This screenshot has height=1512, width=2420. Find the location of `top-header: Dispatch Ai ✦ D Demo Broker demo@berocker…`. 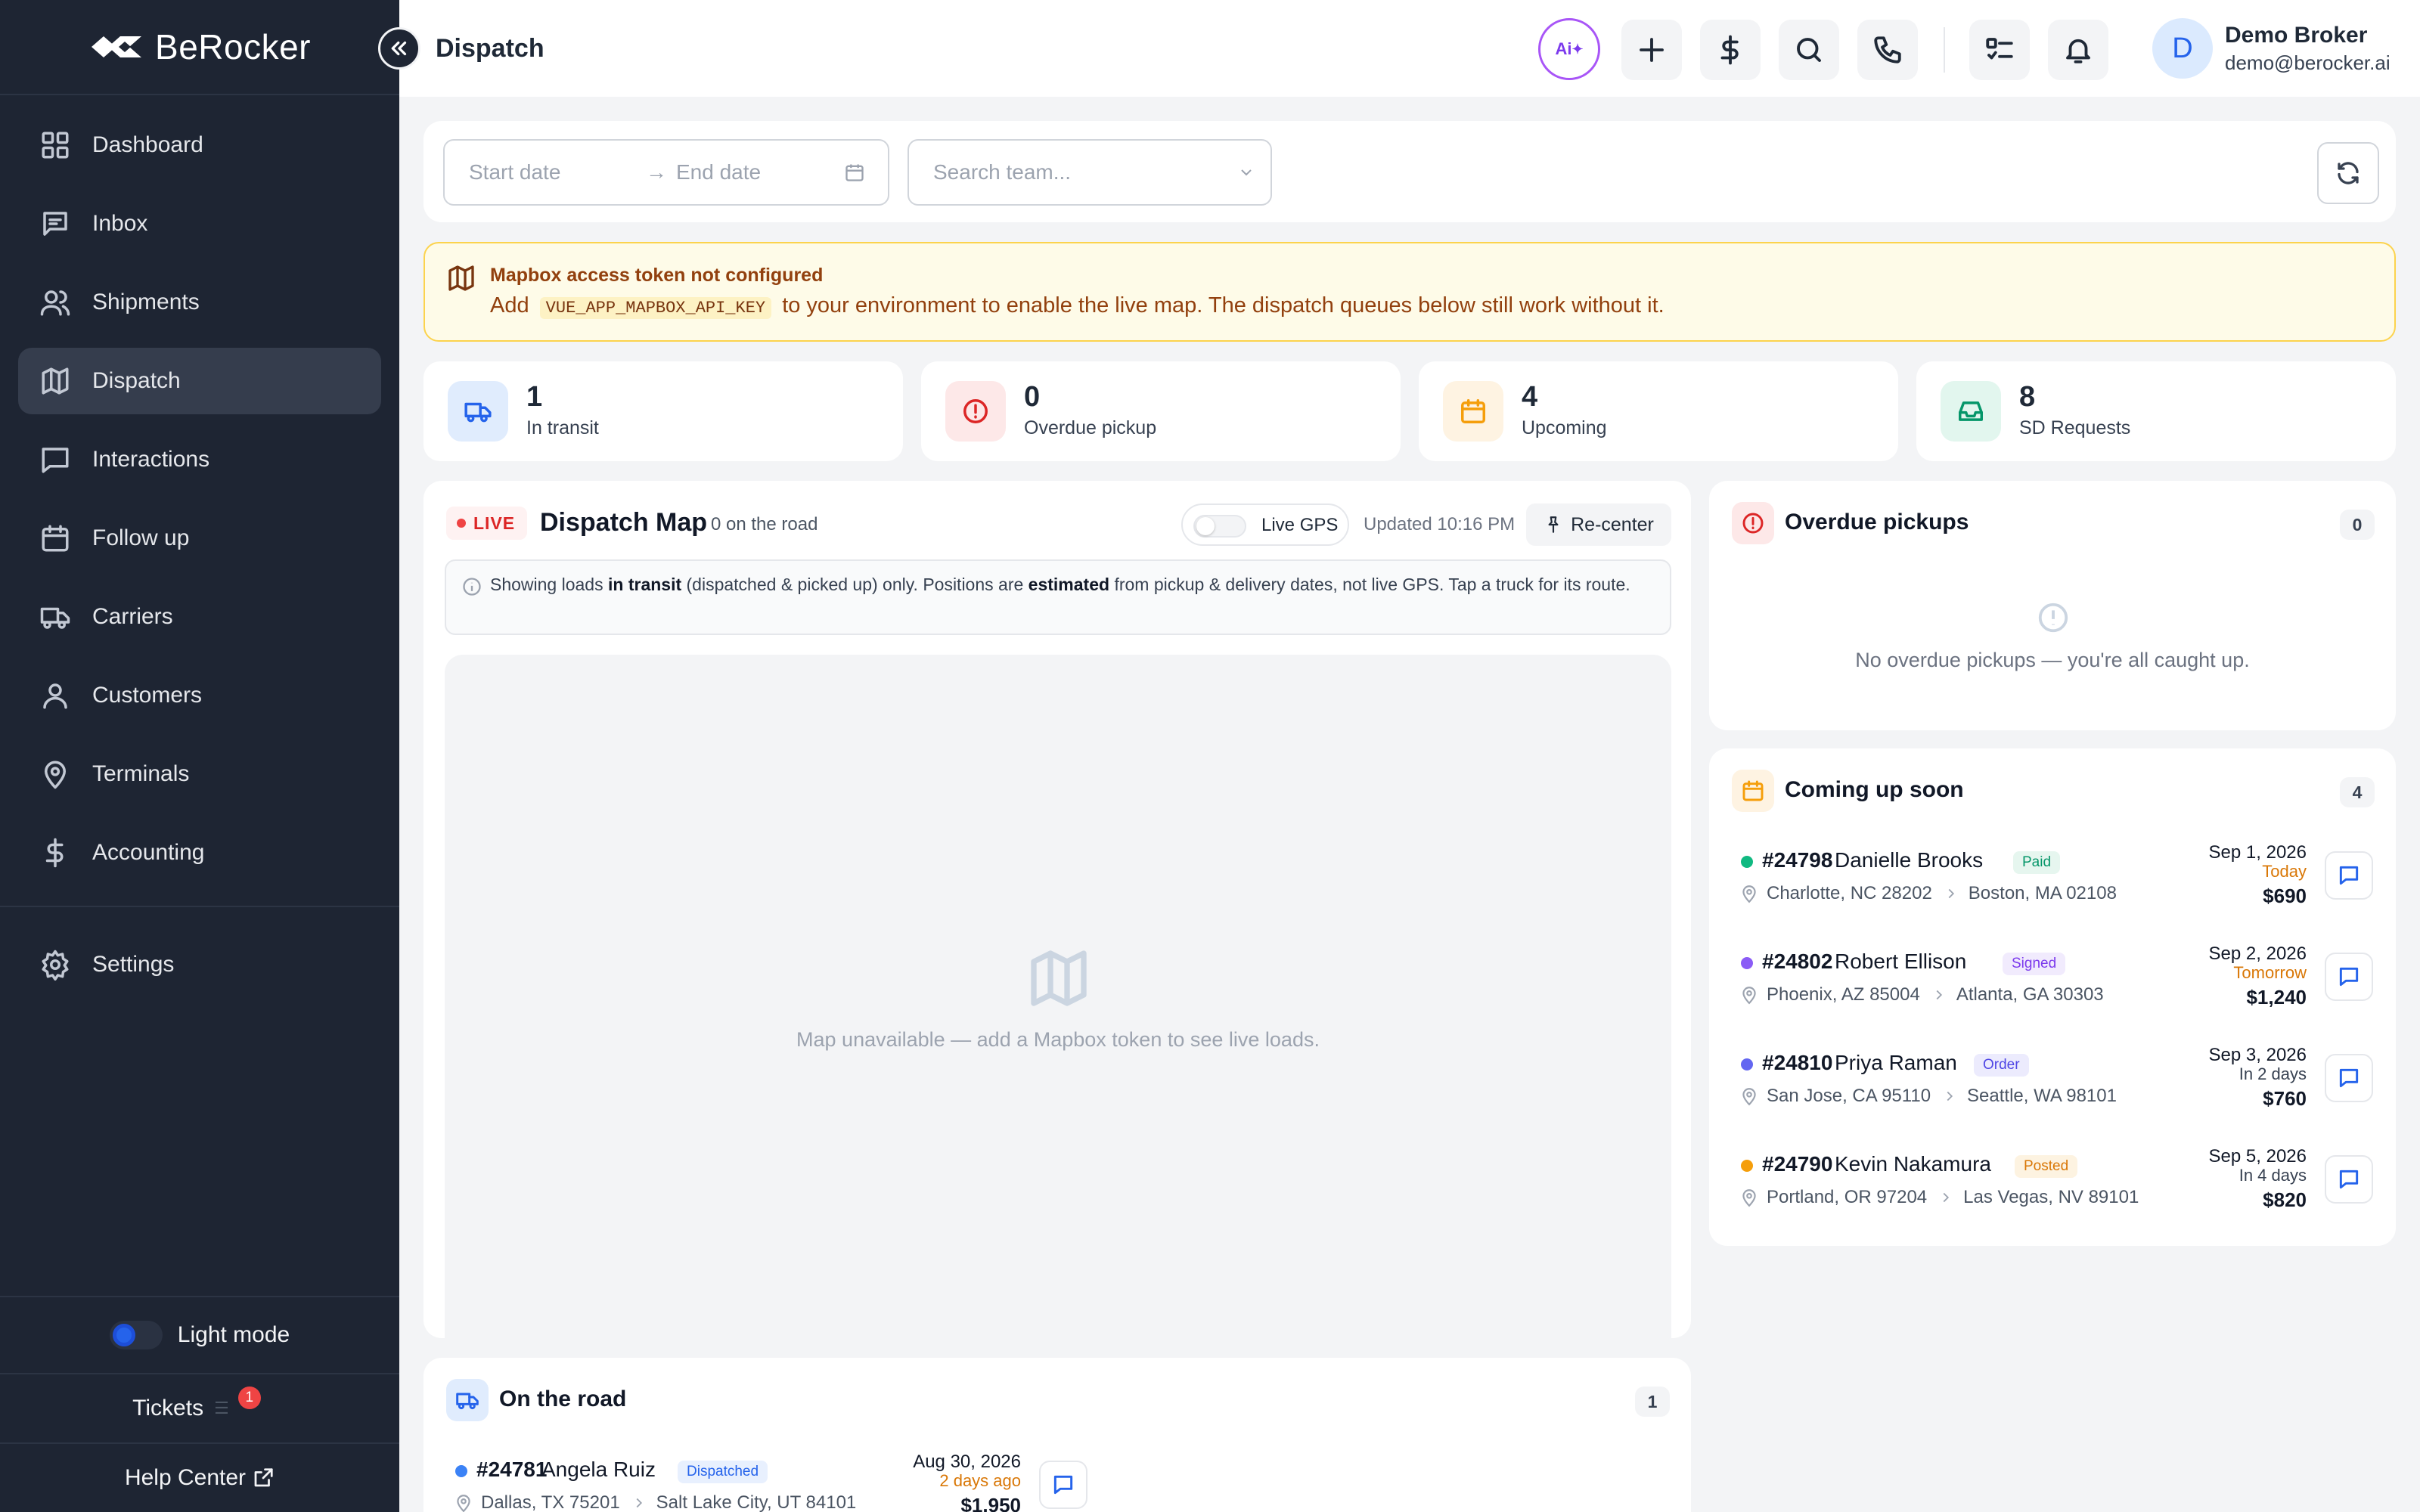

top-header: Dispatch Ai ✦ D Demo Broker demo@berocker… is located at coordinates (1409, 48).